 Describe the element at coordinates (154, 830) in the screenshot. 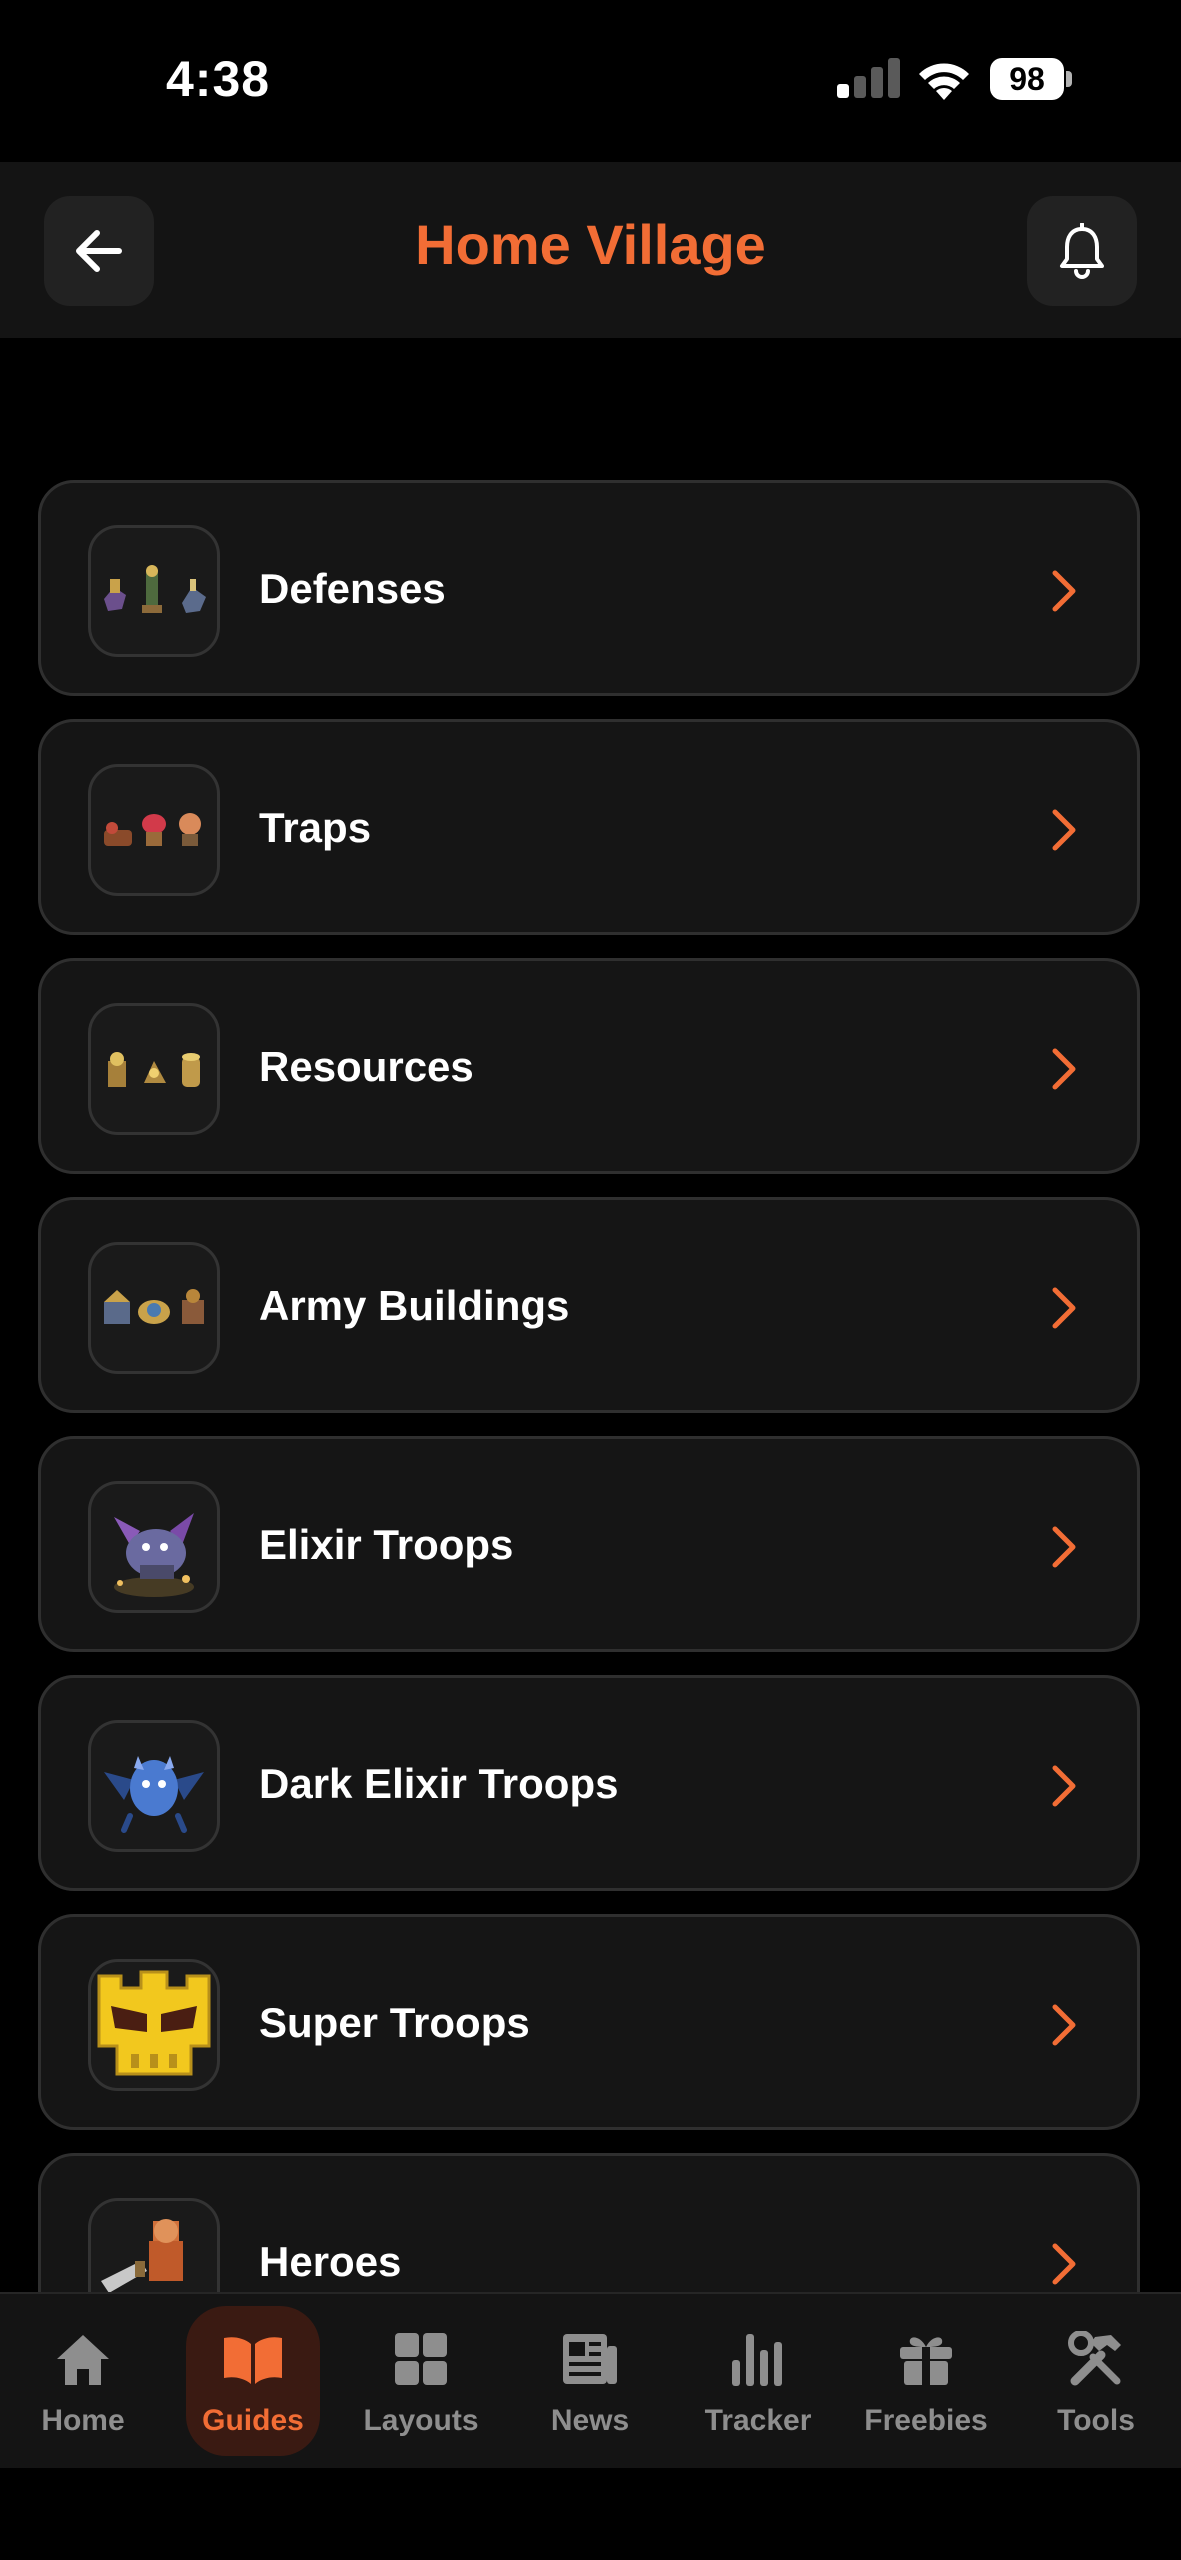

I see `traps-icon` at that location.